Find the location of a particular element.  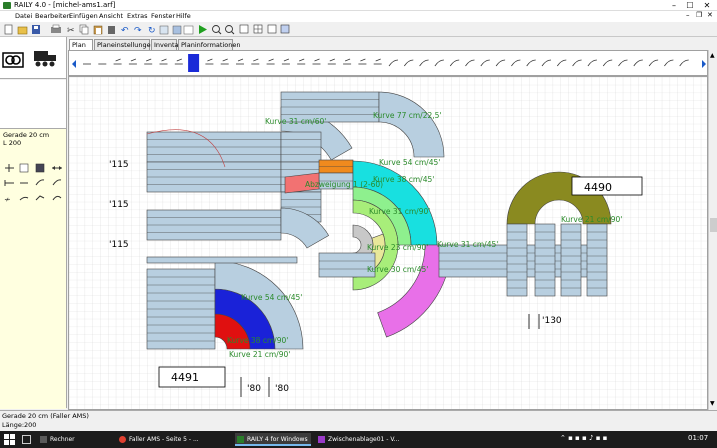

arc-tool-icon is located at coordinates (57, 182).